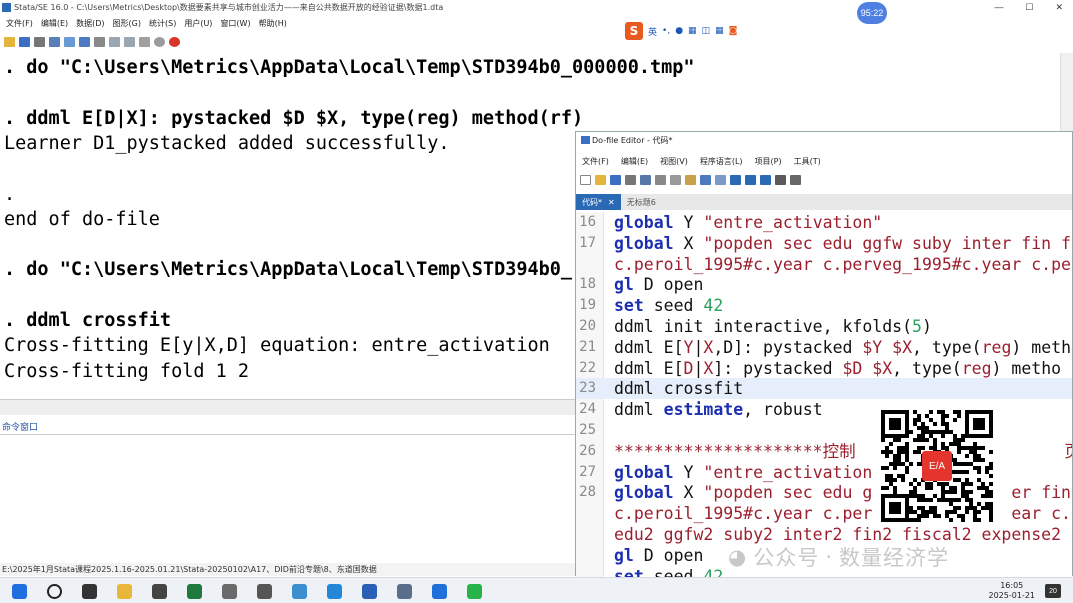  What do you see at coordinates (9, 42) in the screenshot?
I see `open-icon` at bounding box center [9, 42].